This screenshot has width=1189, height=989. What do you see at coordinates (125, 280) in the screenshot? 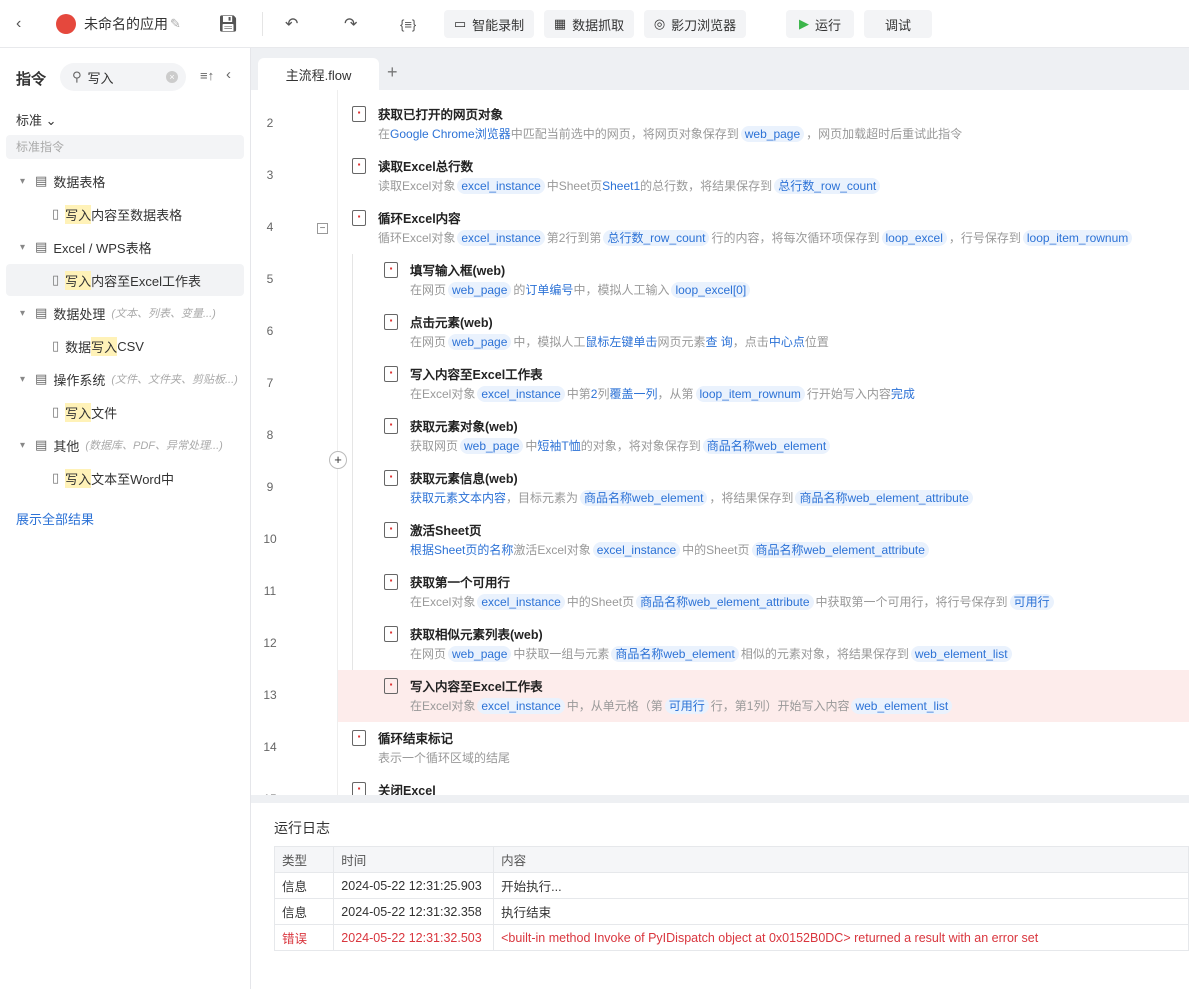
I see `command-item: ▯ 写入 内容至Excel工作表` at bounding box center [125, 280].